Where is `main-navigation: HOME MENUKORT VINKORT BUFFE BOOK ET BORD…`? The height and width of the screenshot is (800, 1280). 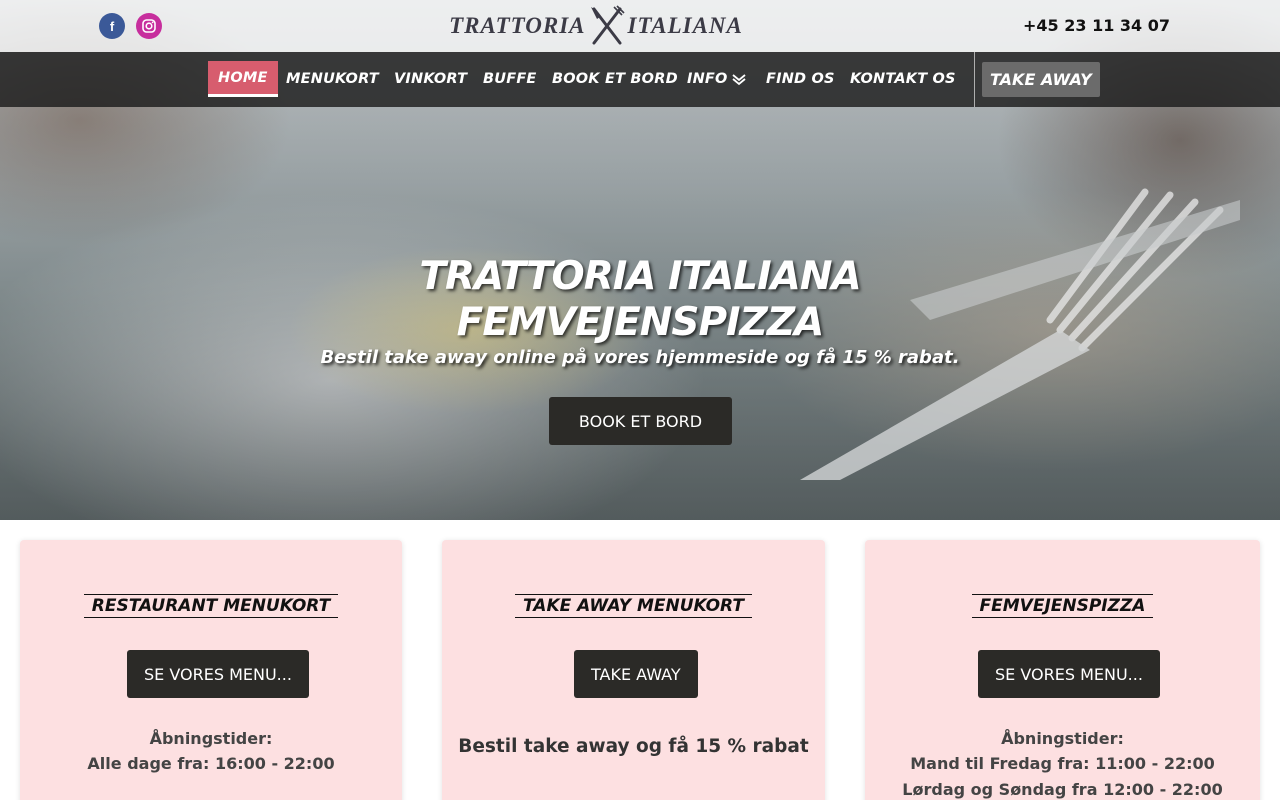 main-navigation: HOME MENUKORT VINKORT BUFFE BOOK ET BORD… is located at coordinates (640, 79).